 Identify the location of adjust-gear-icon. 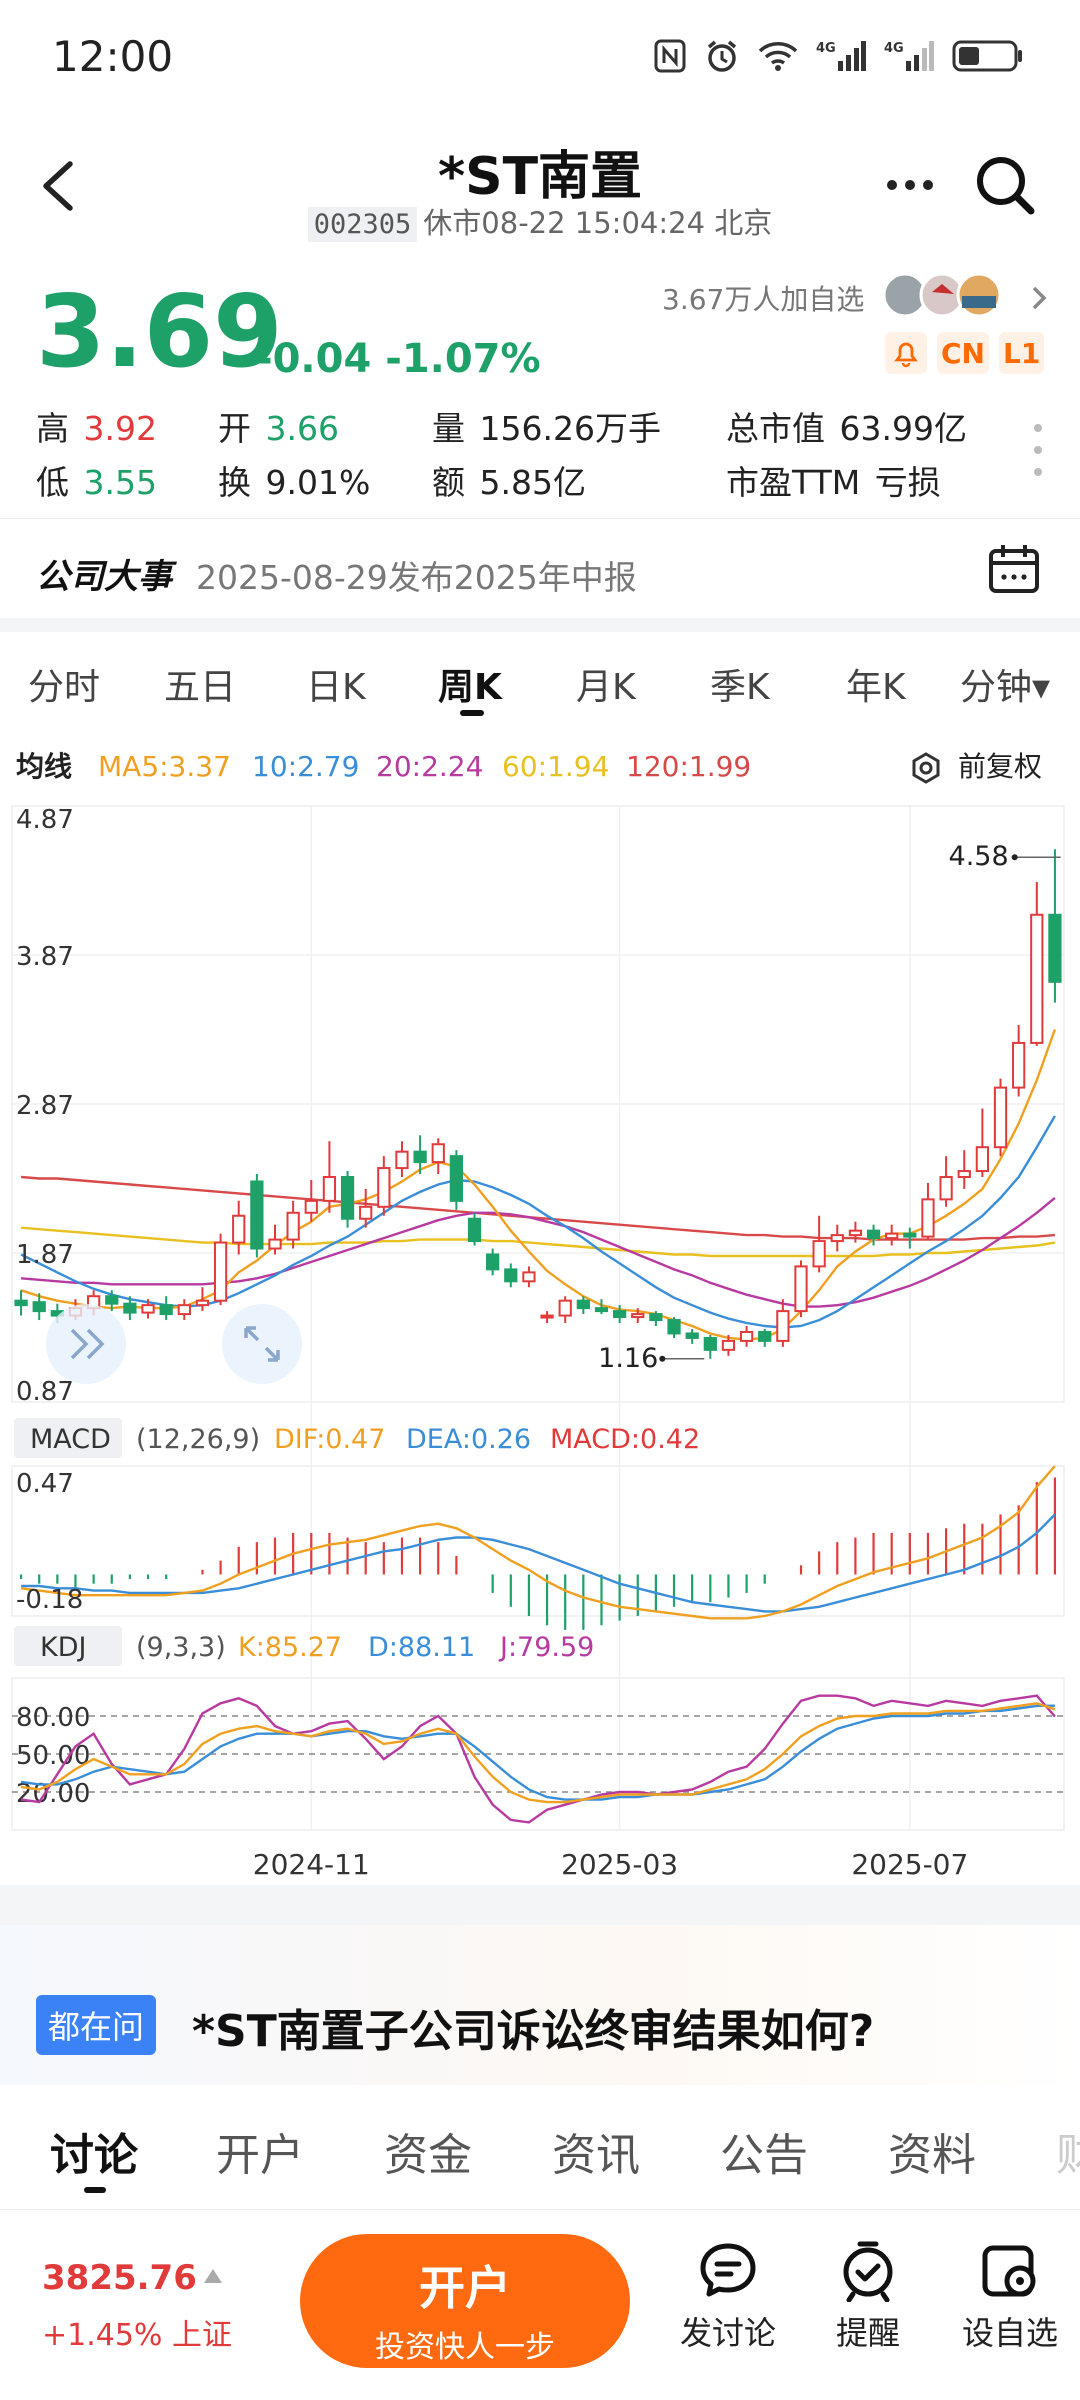
(926, 768).